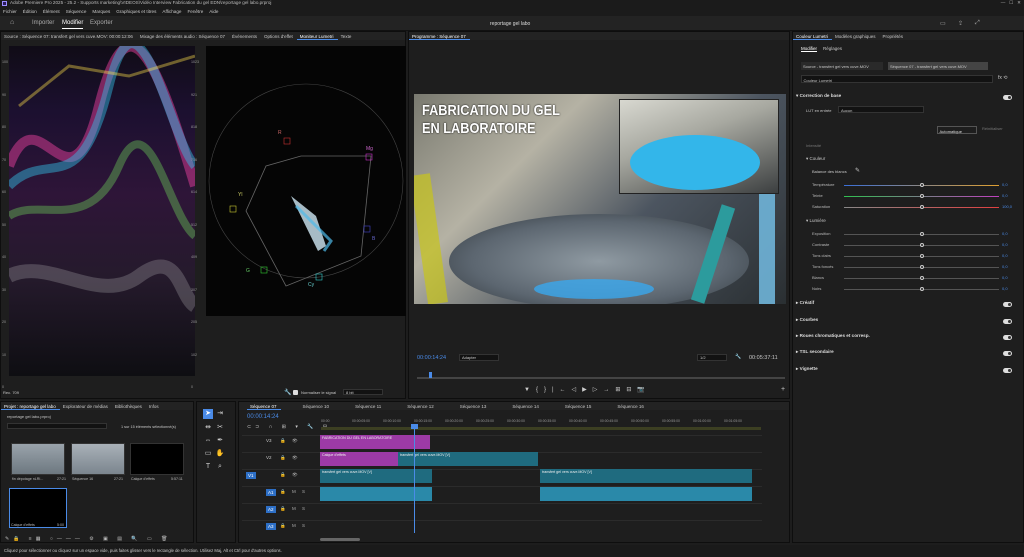 The width and height of the screenshot is (1024, 557). I want to click on section-color-wheels: ▸ Roues chromatiques et corresp., so click(906, 338).